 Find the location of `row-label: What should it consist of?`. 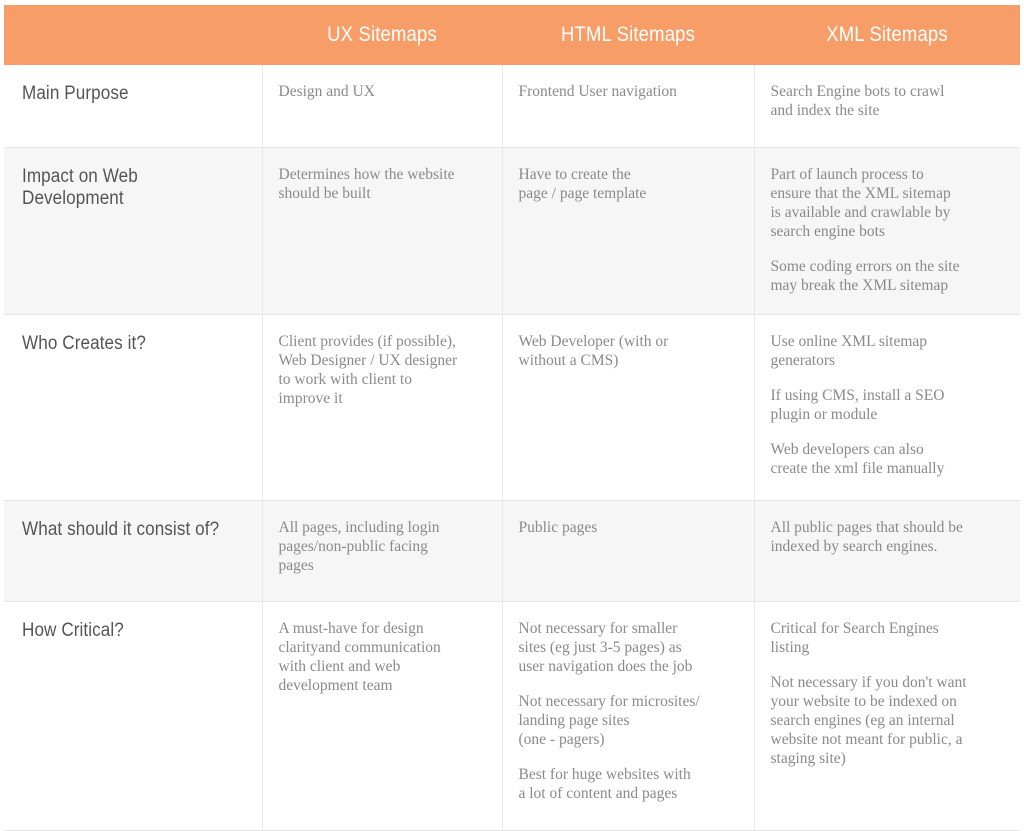

row-label: What should it consist of? is located at coordinates (121, 529).